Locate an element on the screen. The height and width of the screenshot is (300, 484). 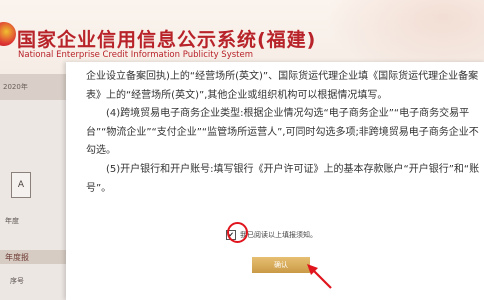
background-annual-label: 年度 is located at coordinates (12, 221).